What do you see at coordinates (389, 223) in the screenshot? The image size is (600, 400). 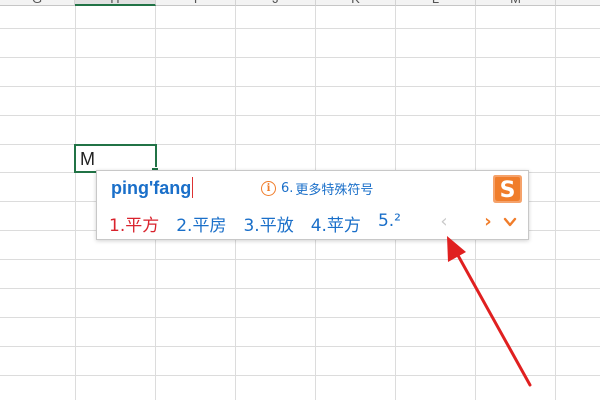 I see `candidate-5: 5.²` at bounding box center [389, 223].